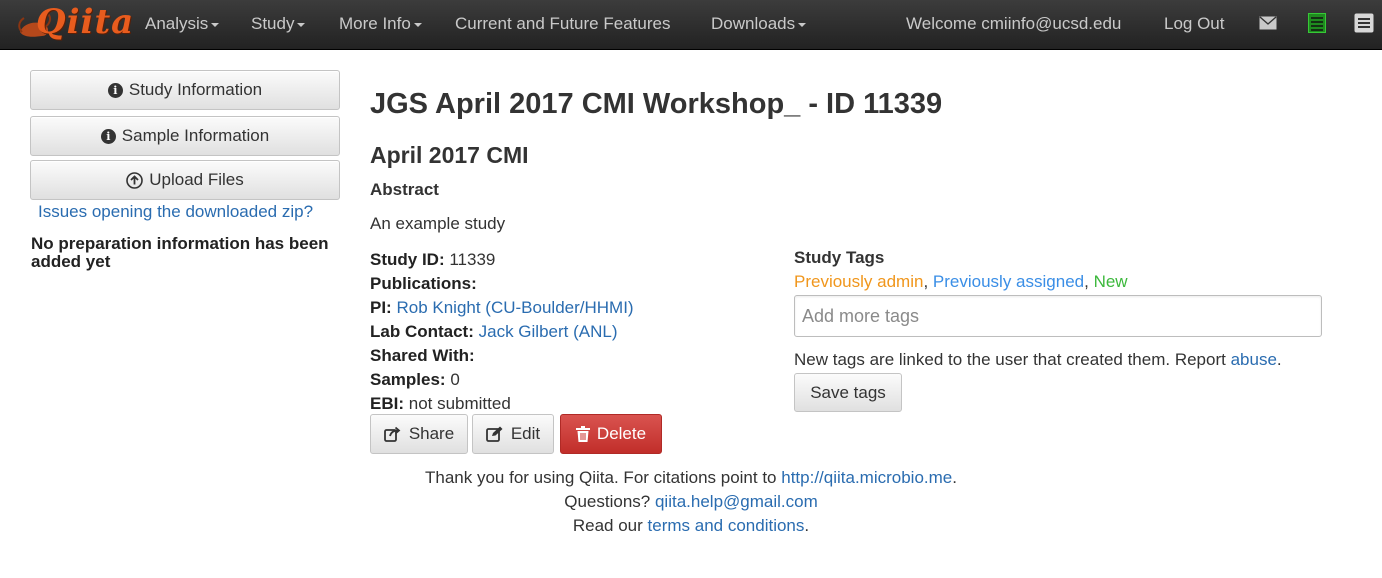  Describe the element at coordinates (1317, 23) in the screenshot. I see `list-icon` at that location.